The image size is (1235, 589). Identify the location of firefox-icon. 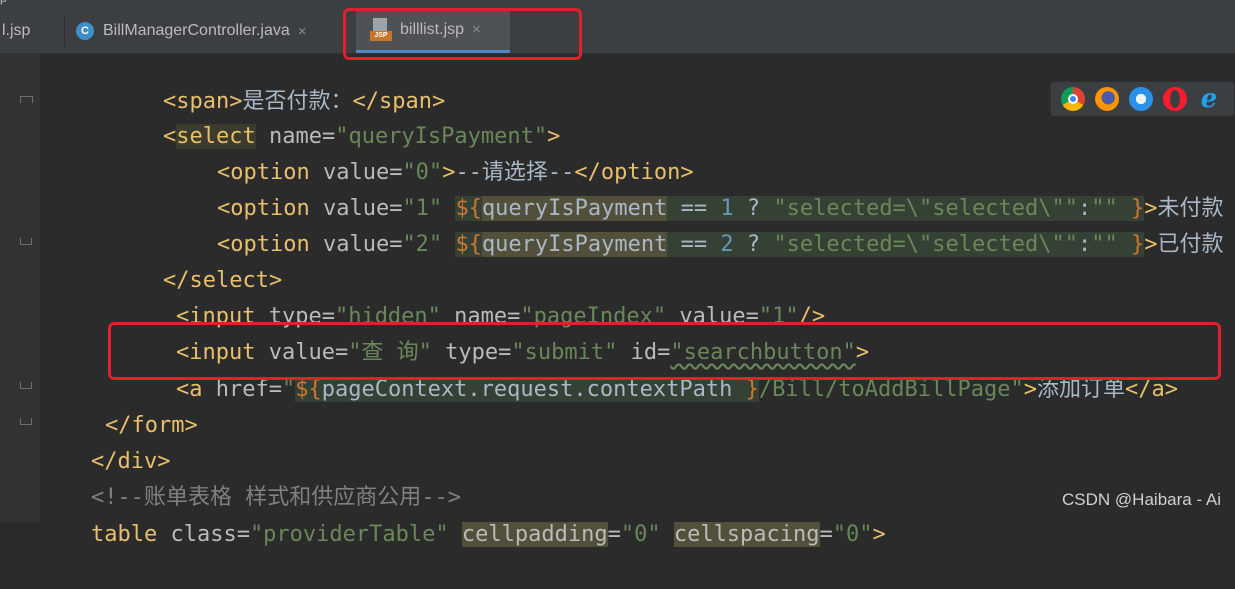
(1107, 99).